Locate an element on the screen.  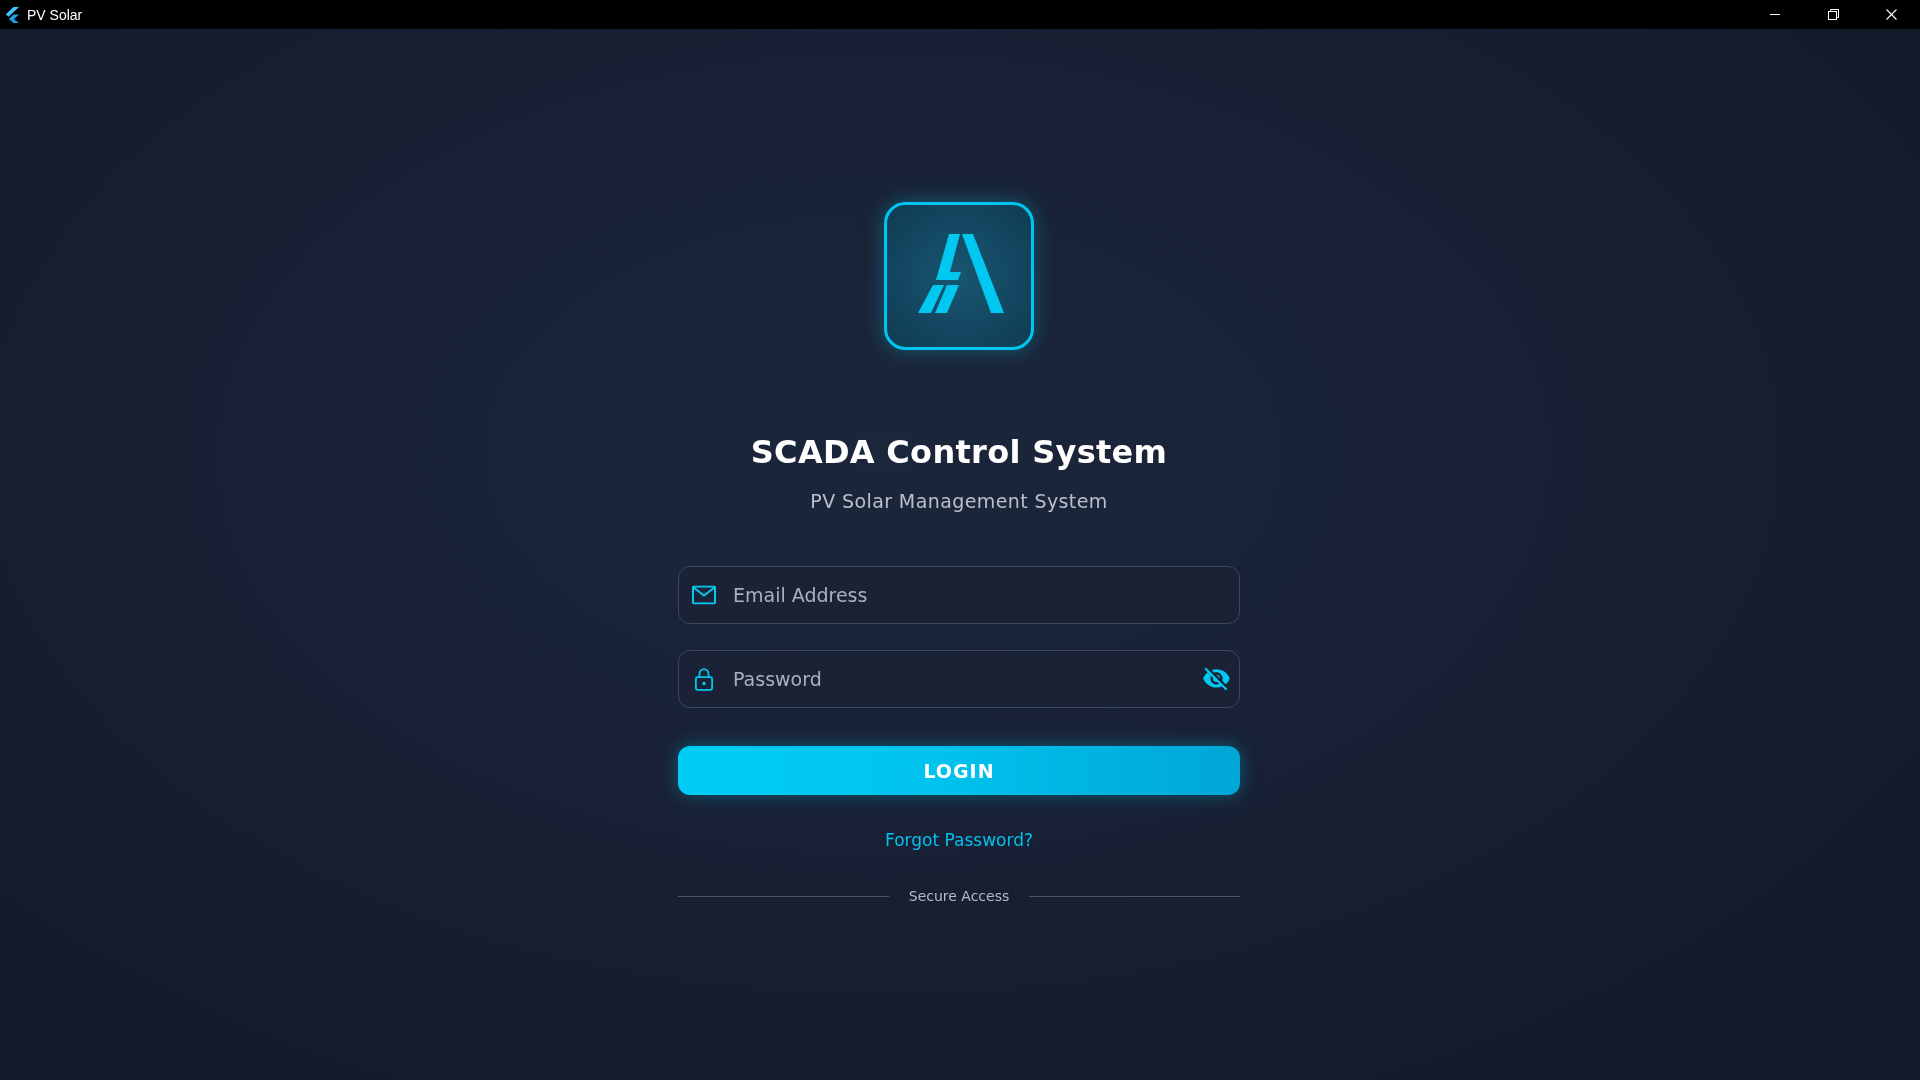
close-icon is located at coordinates (1891, 14).